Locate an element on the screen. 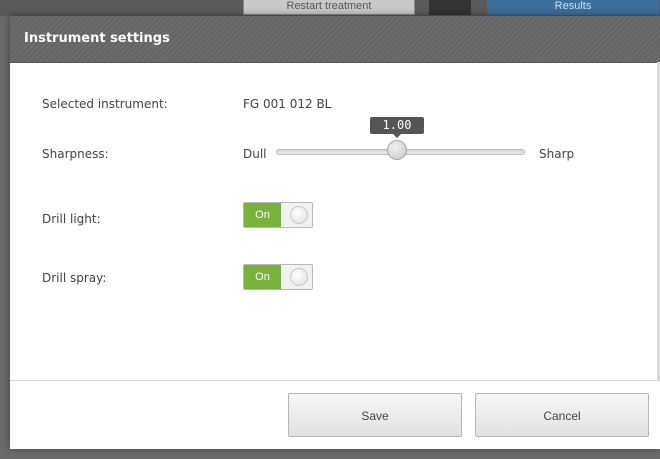 This screenshot has height=459, width=660. dialog-title-bar: Instrument settings is located at coordinates (335, 39).